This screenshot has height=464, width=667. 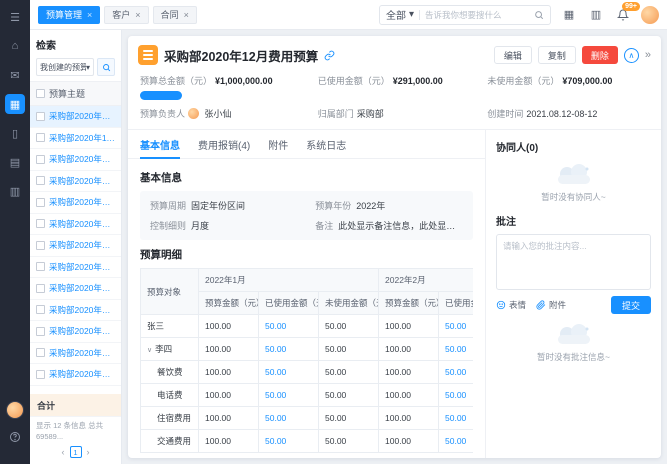 I want to click on attachment-button: 附件, so click(x=551, y=305).